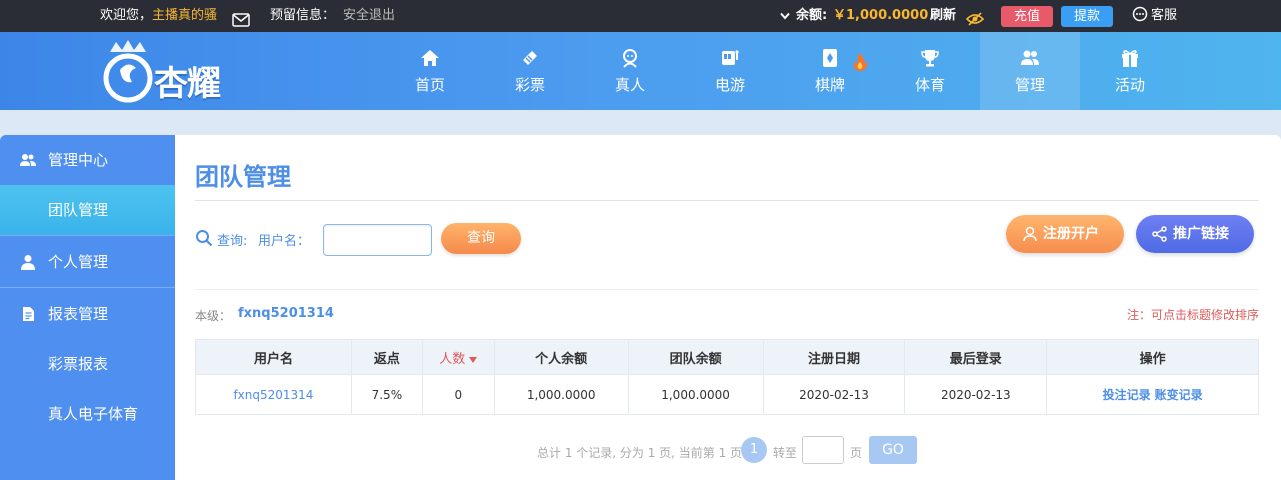  What do you see at coordinates (785, 453) in the screenshot?
I see `goto-label: 转至` at bounding box center [785, 453].